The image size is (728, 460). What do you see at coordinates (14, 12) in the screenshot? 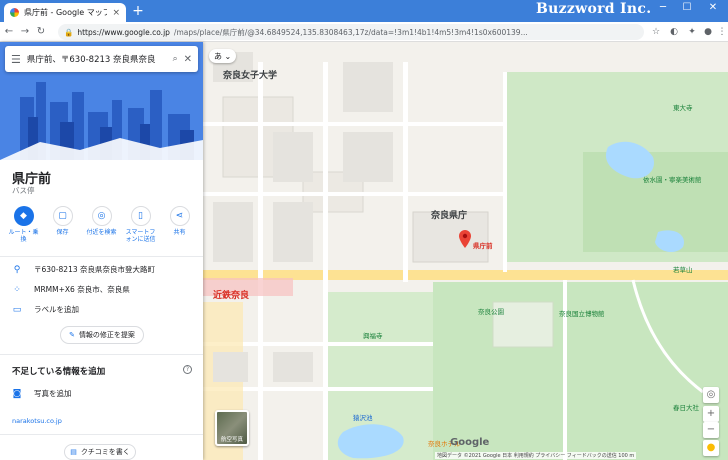
I see `google-maps-icon` at bounding box center [14, 12].